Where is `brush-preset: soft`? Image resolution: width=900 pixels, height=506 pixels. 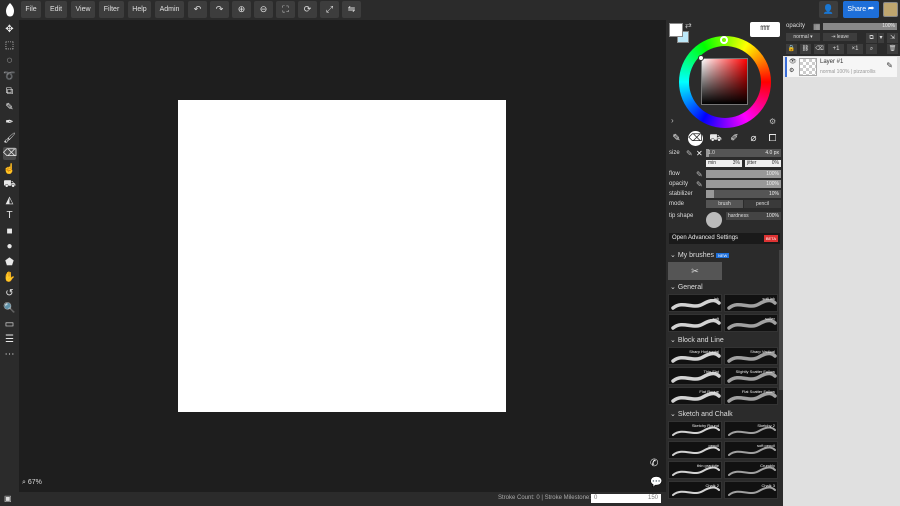
brush-preset: soft is located at coordinates (695, 323).